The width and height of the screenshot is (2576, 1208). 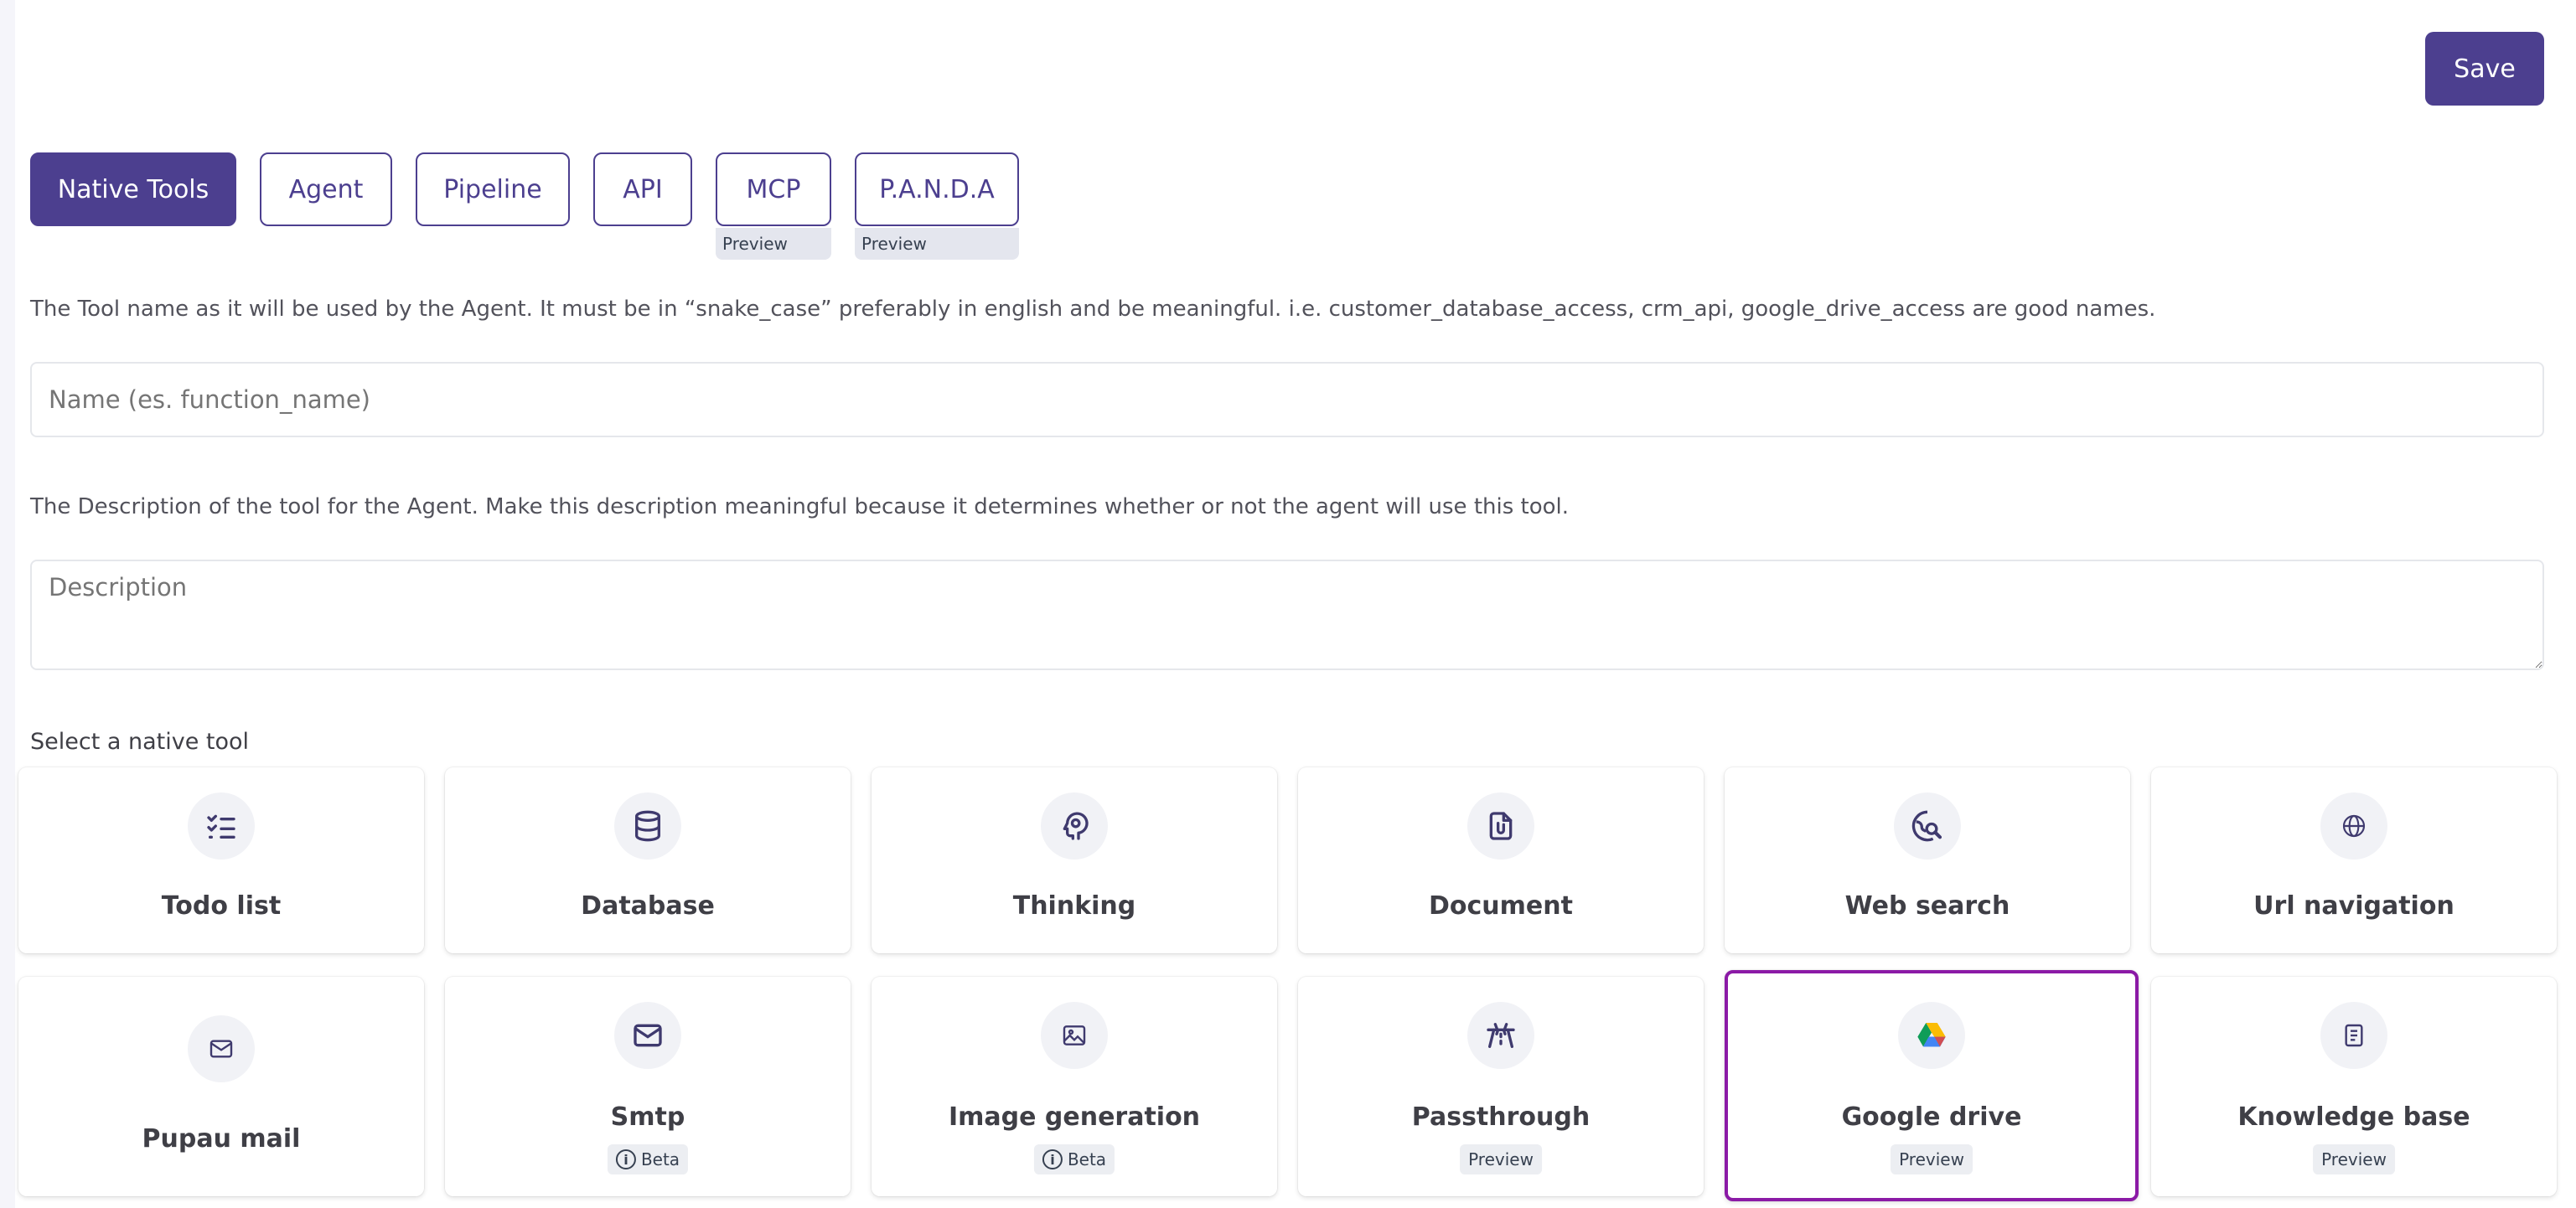 What do you see at coordinates (1927, 906) in the screenshot?
I see `tool-title: Web search` at bounding box center [1927, 906].